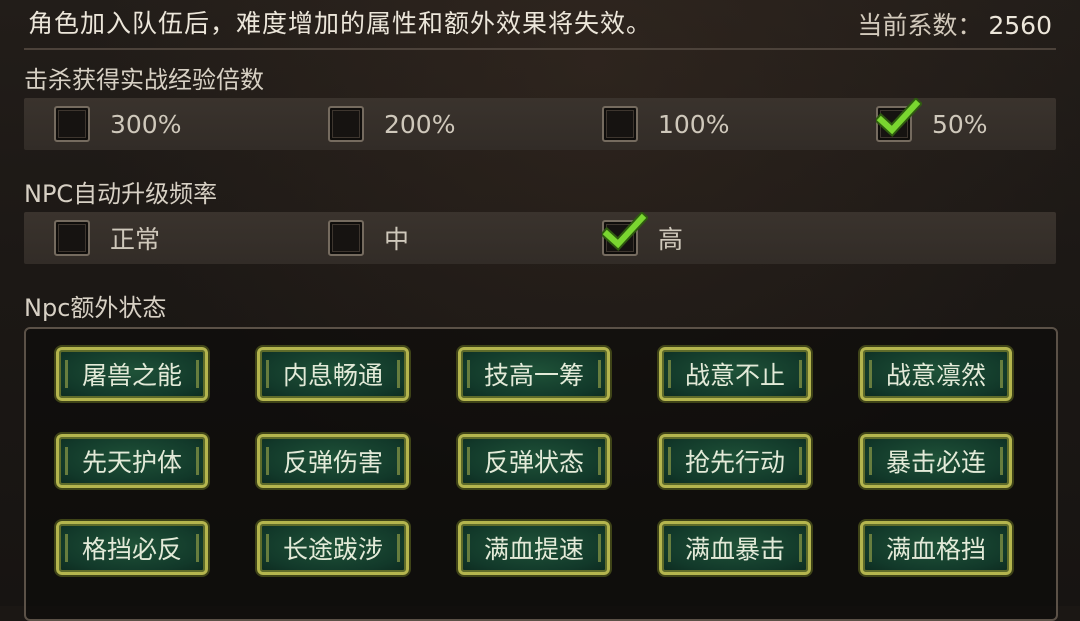  I want to click on coefficient-display: 当前系数： 2560, so click(954, 24).